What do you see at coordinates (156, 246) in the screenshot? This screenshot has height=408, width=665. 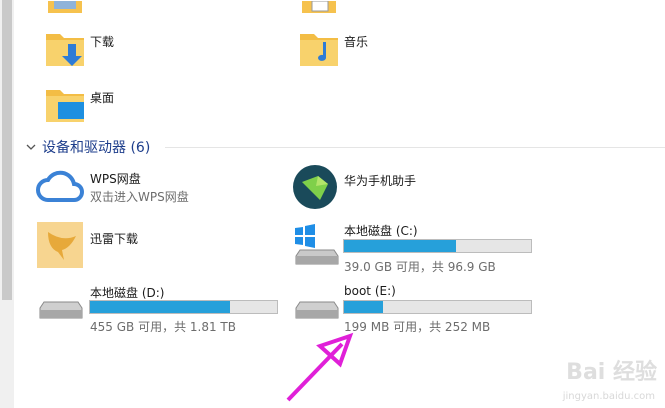 I see `device-xunlei: 迅雷下载` at bounding box center [156, 246].